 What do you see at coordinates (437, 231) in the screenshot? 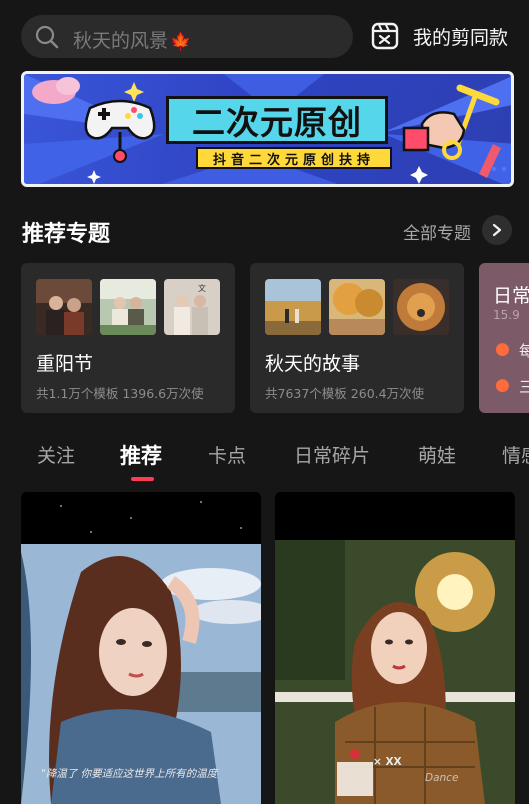
I see `all-topics-link: 全部专题` at bounding box center [437, 231].